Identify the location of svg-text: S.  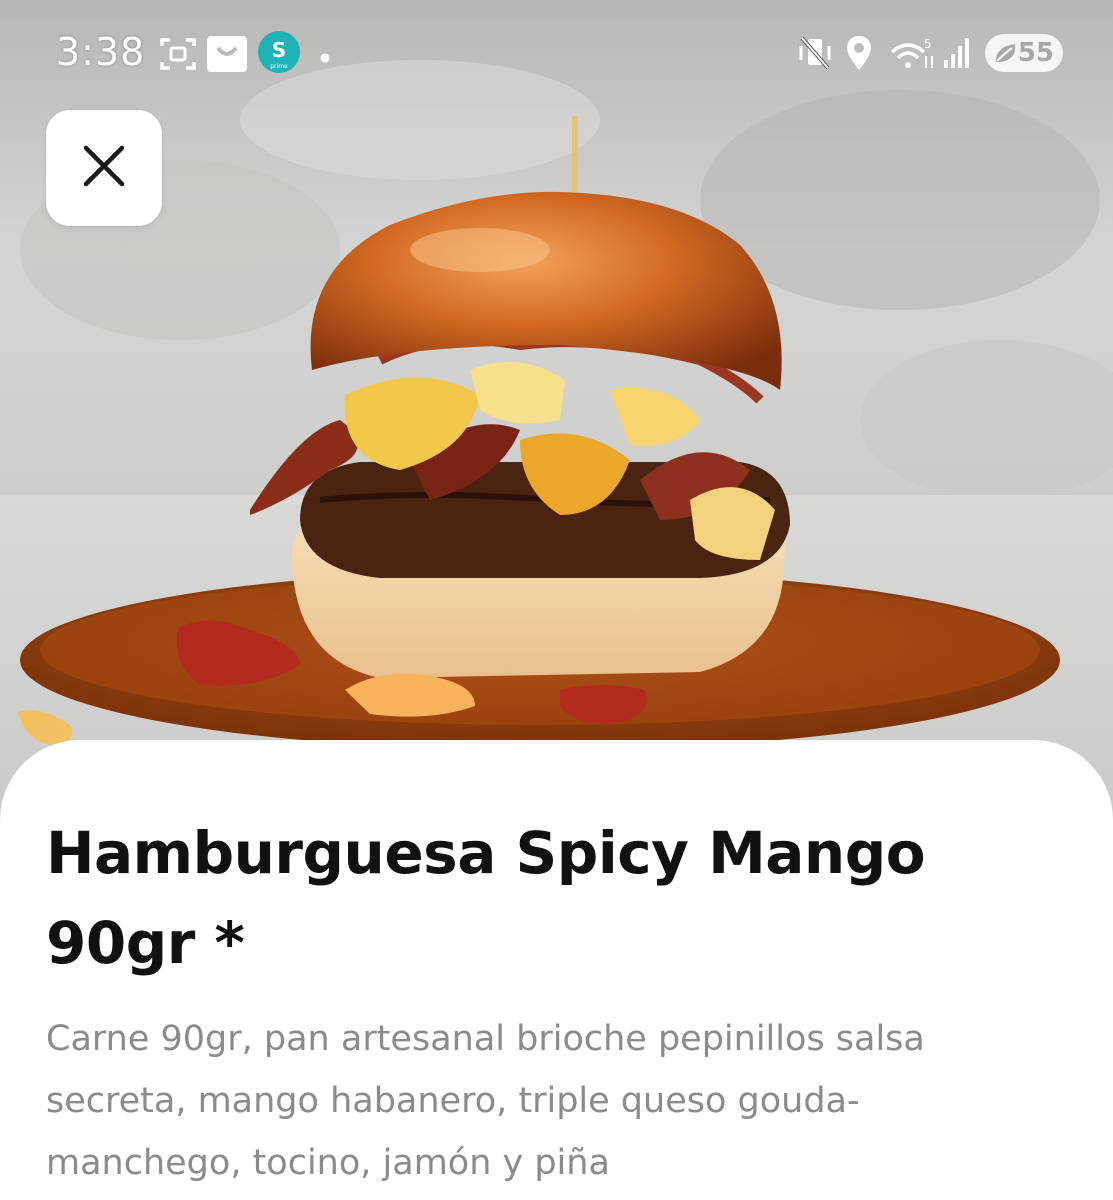
(279, 50).